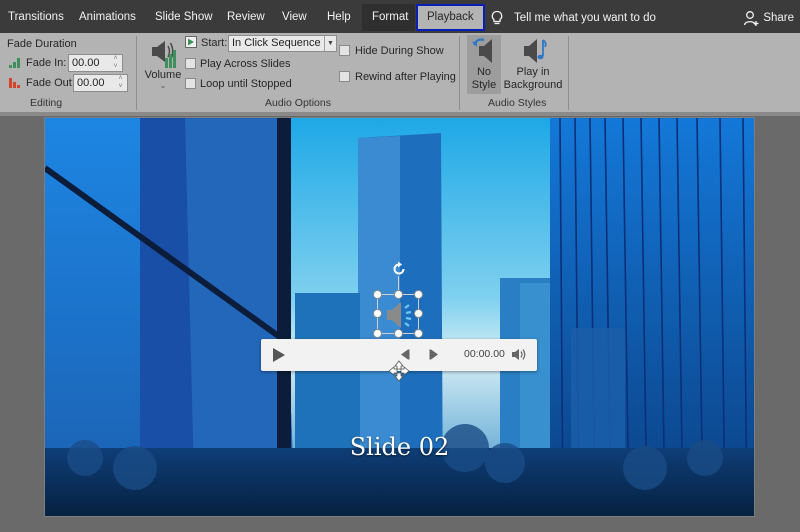 The image size is (800, 532). I want to click on play-across-slides-checkbox, so click(190, 63).